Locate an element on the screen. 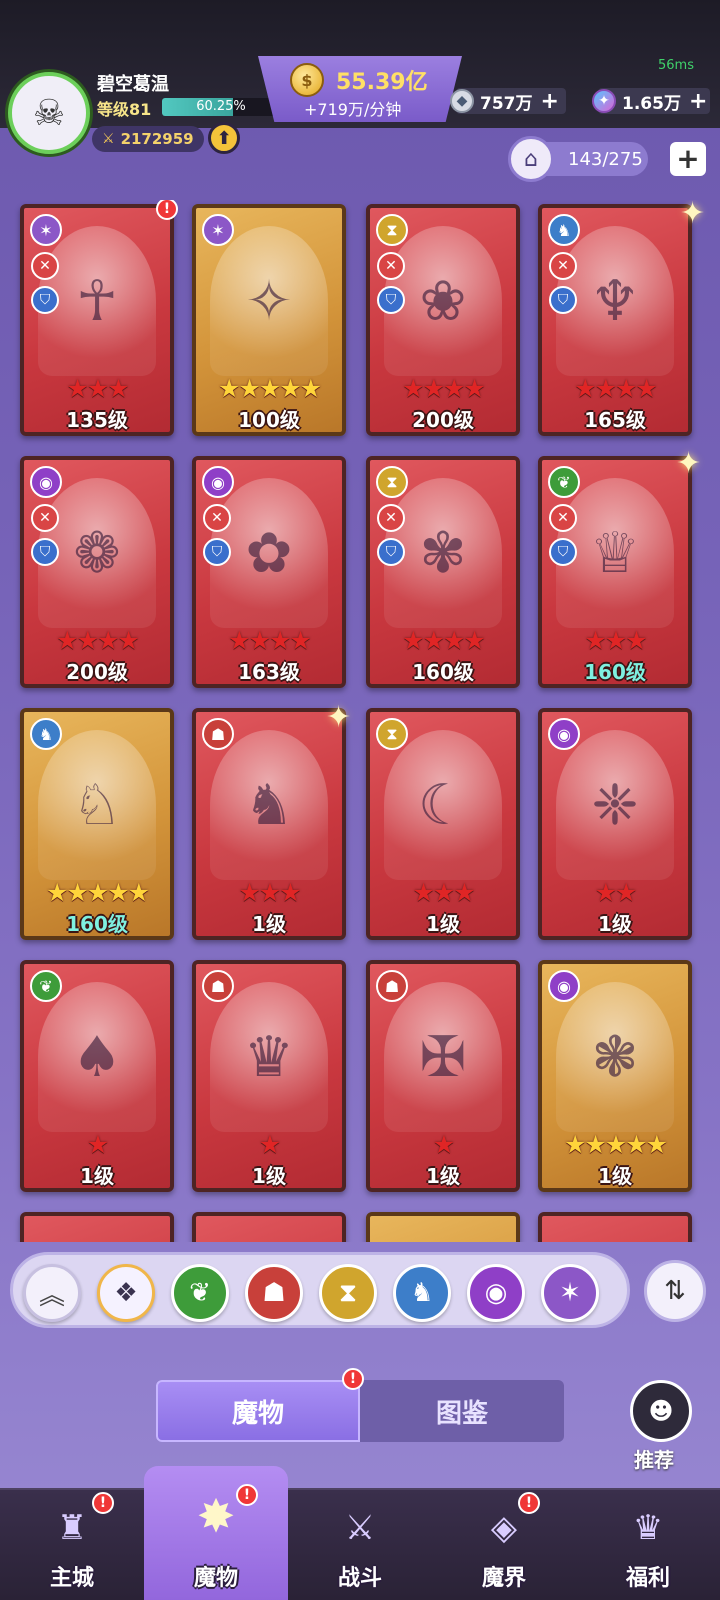 The width and height of the screenshot is (720, 1600). nav-demon-realm: ! ◈ 魔界 is located at coordinates (504, 1545).